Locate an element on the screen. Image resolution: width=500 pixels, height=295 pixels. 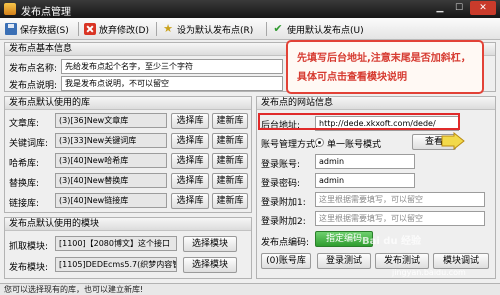
set-default-button: ★ 设为默认发布点(R) is located at coordinates (207, 29).